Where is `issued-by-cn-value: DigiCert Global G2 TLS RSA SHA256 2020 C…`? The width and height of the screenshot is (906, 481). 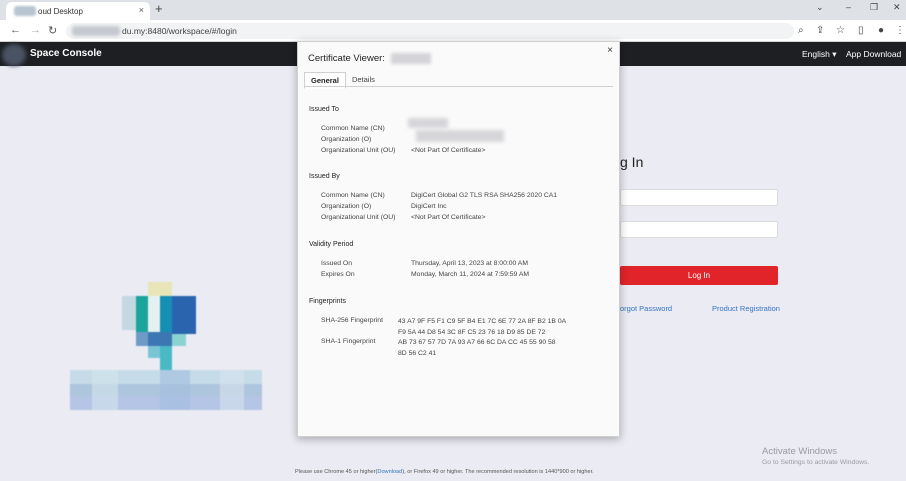 issued-by-cn-value: DigiCert Global G2 TLS RSA SHA256 2020 C… is located at coordinates (484, 195).